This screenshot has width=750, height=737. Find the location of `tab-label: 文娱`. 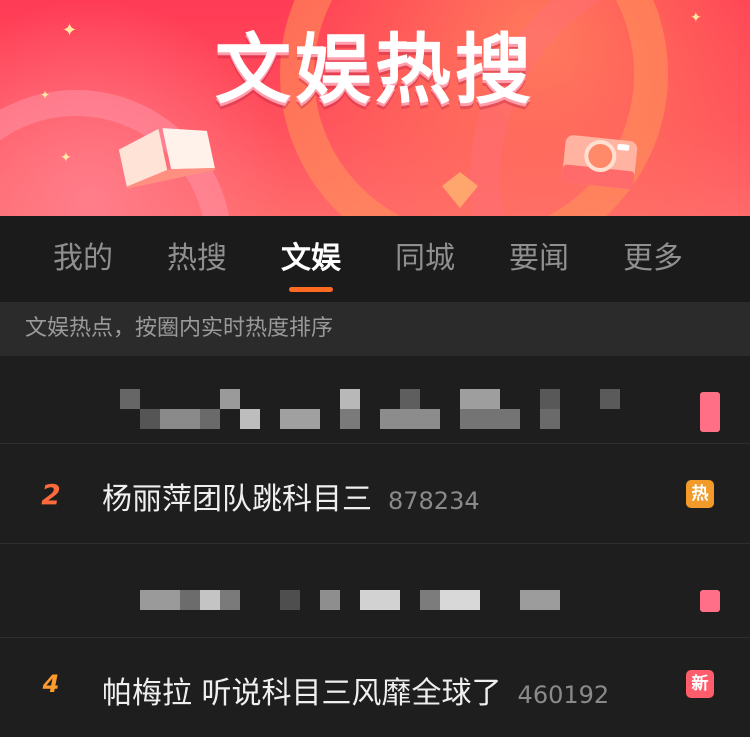

tab-label: 文娱 is located at coordinates (311, 258).